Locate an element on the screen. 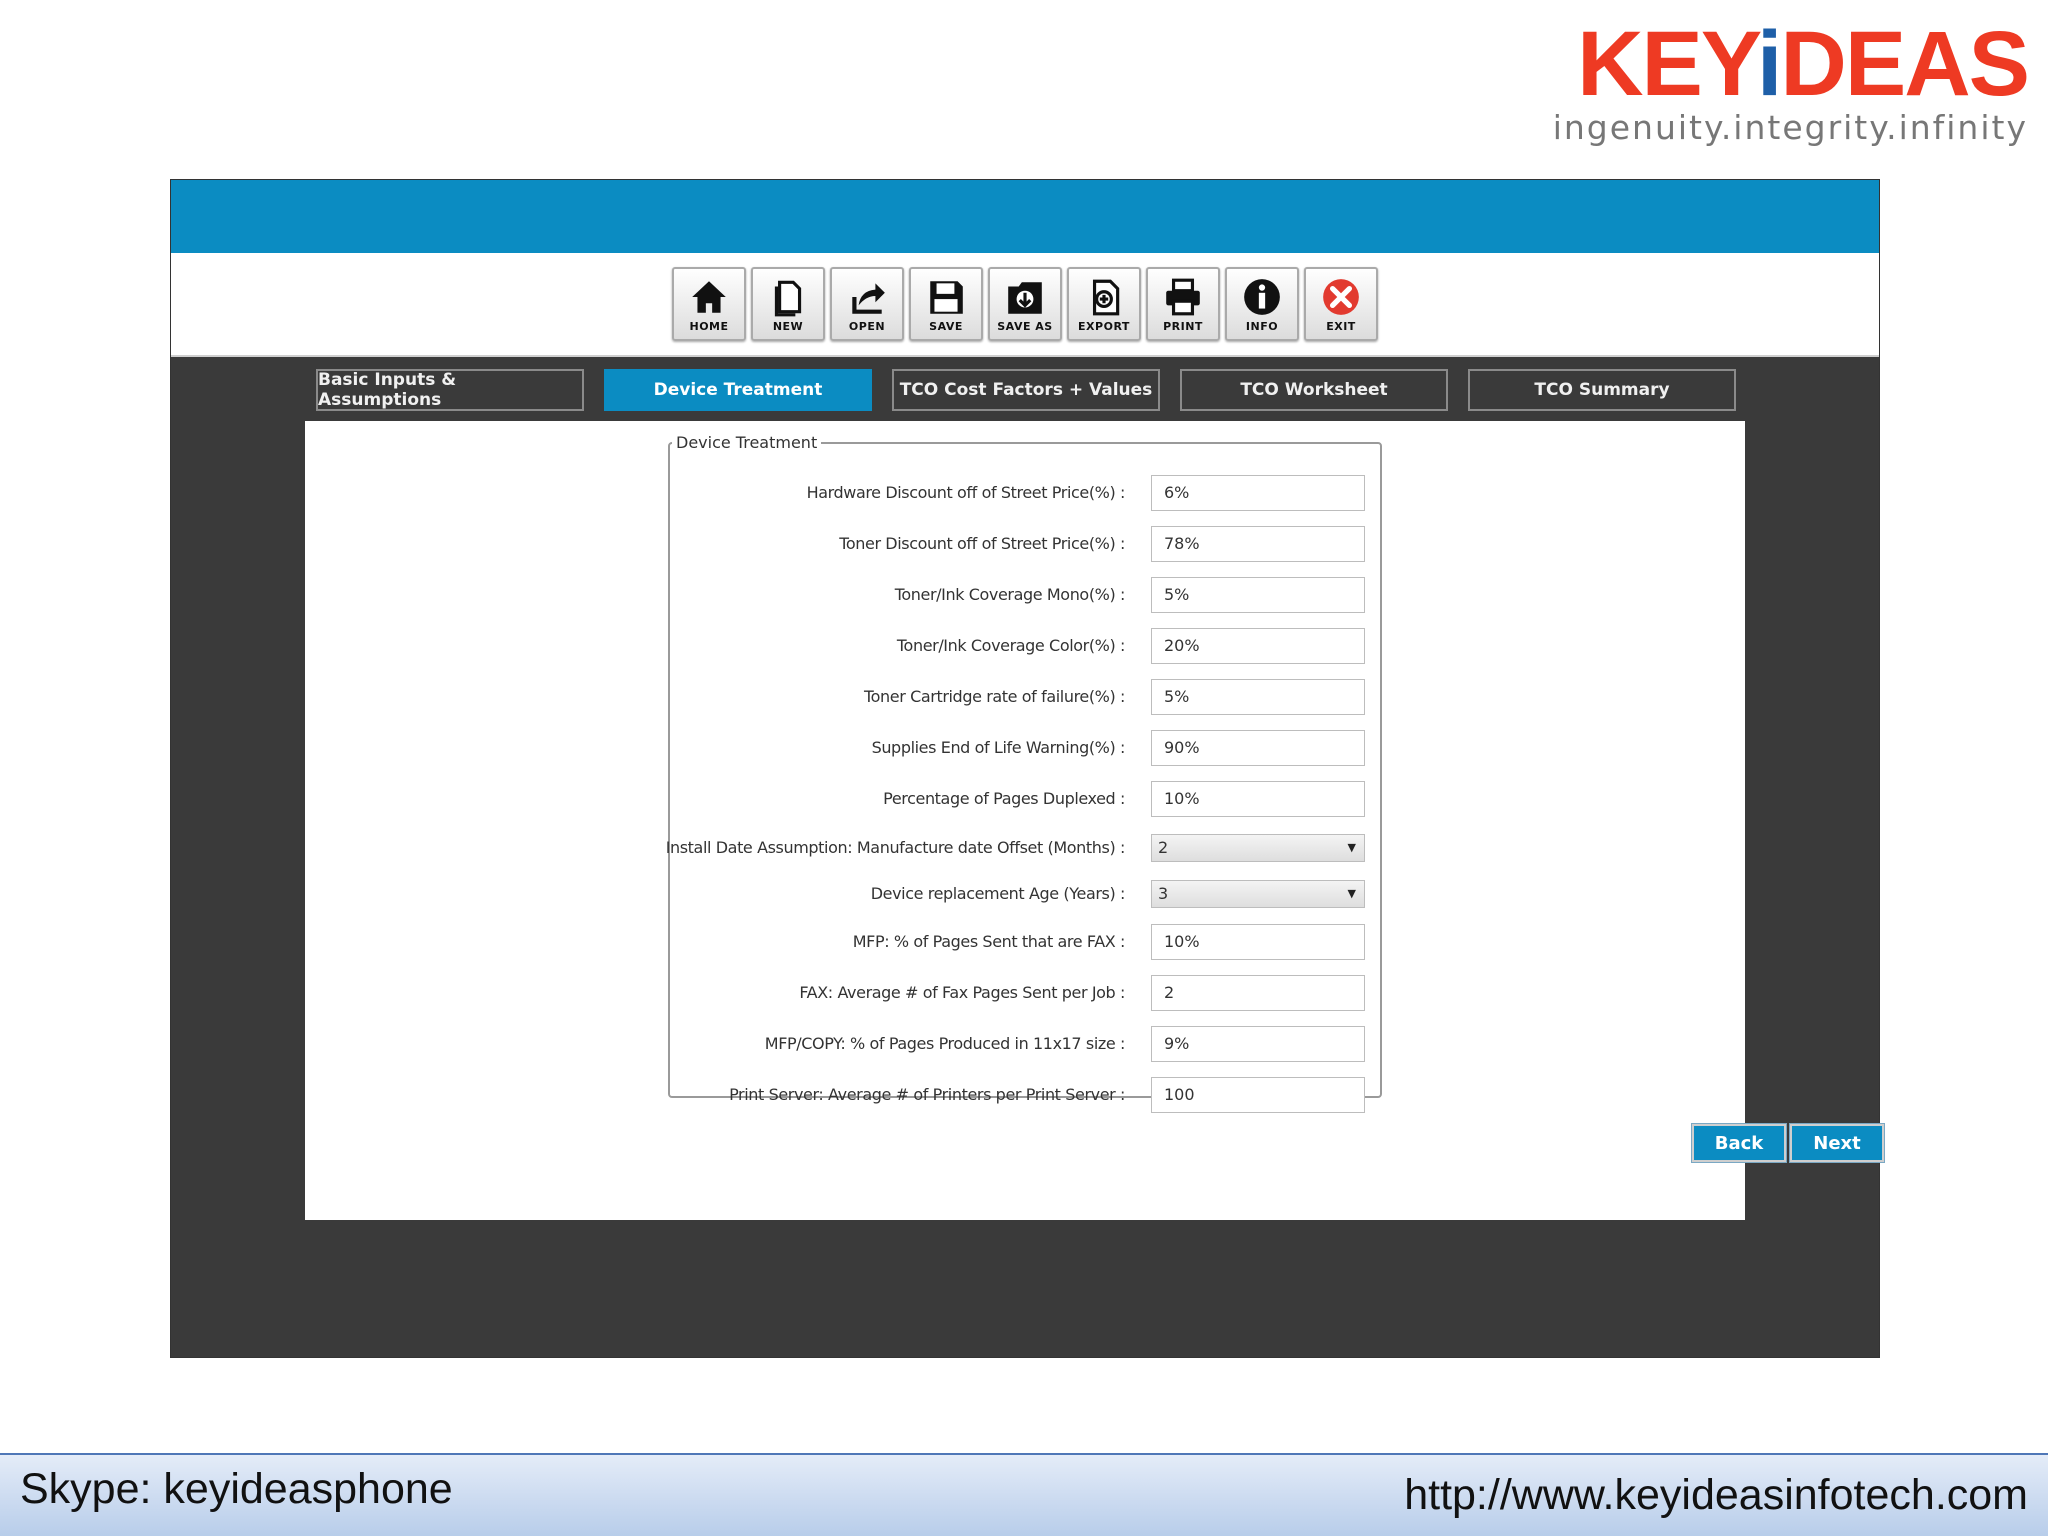  print-button: PRINT is located at coordinates (1183, 304).